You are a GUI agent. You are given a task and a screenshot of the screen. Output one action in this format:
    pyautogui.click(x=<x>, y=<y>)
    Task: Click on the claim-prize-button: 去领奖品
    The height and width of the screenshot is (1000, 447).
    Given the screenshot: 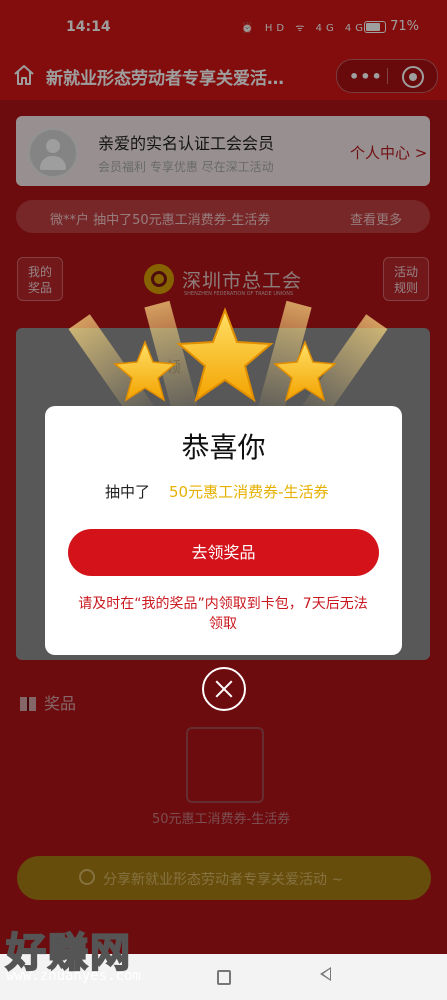 What is the action you would take?
    pyautogui.click(x=223, y=552)
    